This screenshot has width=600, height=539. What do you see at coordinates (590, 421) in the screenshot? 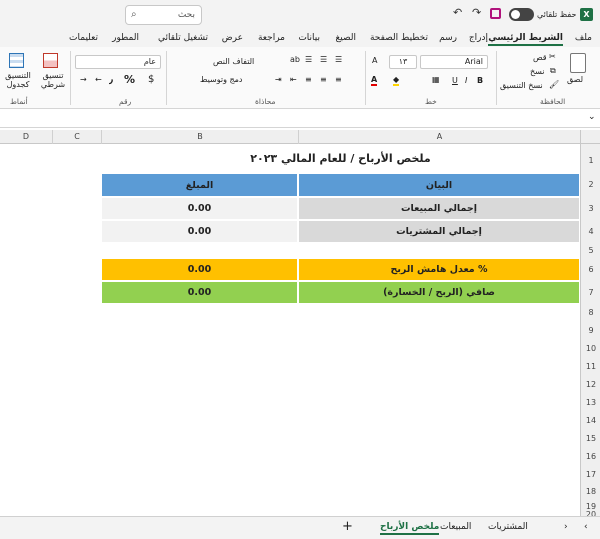
I see `row-header: 14` at bounding box center [590, 421].